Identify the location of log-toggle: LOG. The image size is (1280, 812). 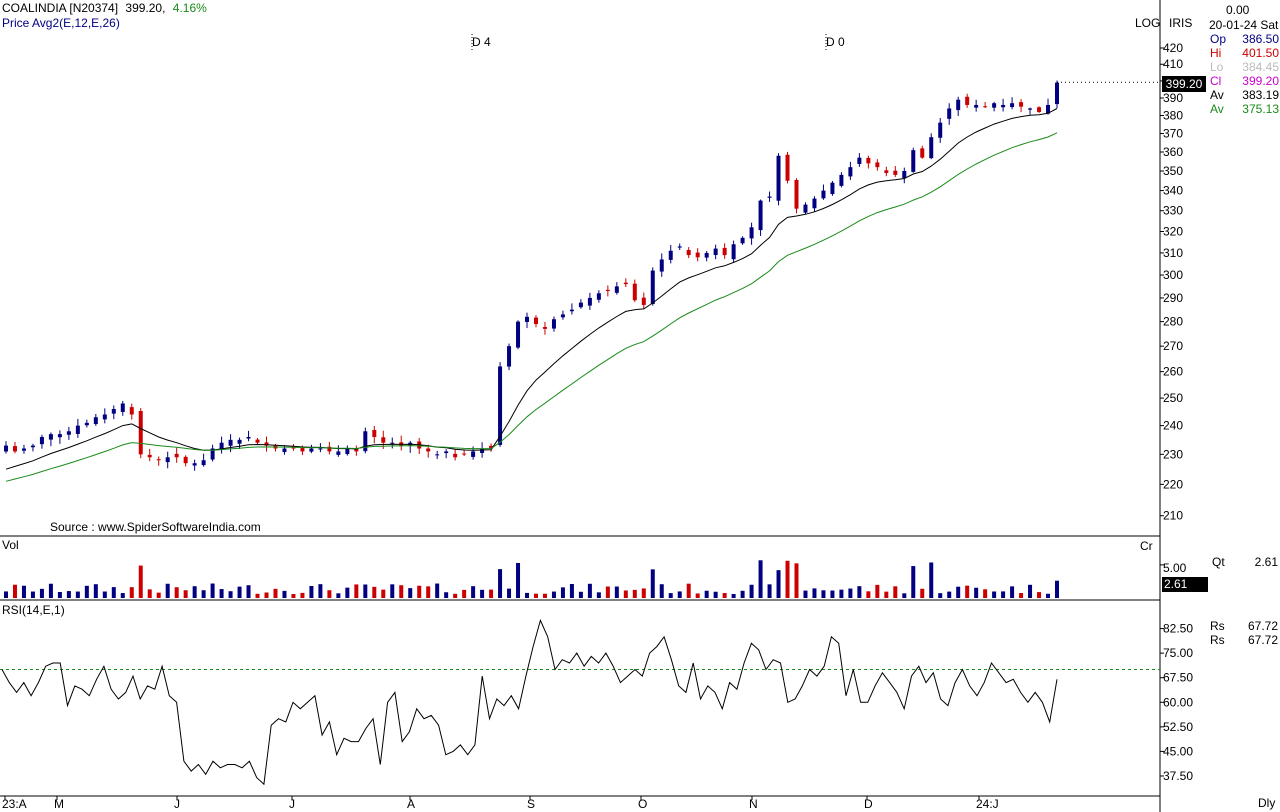
(1147, 23).